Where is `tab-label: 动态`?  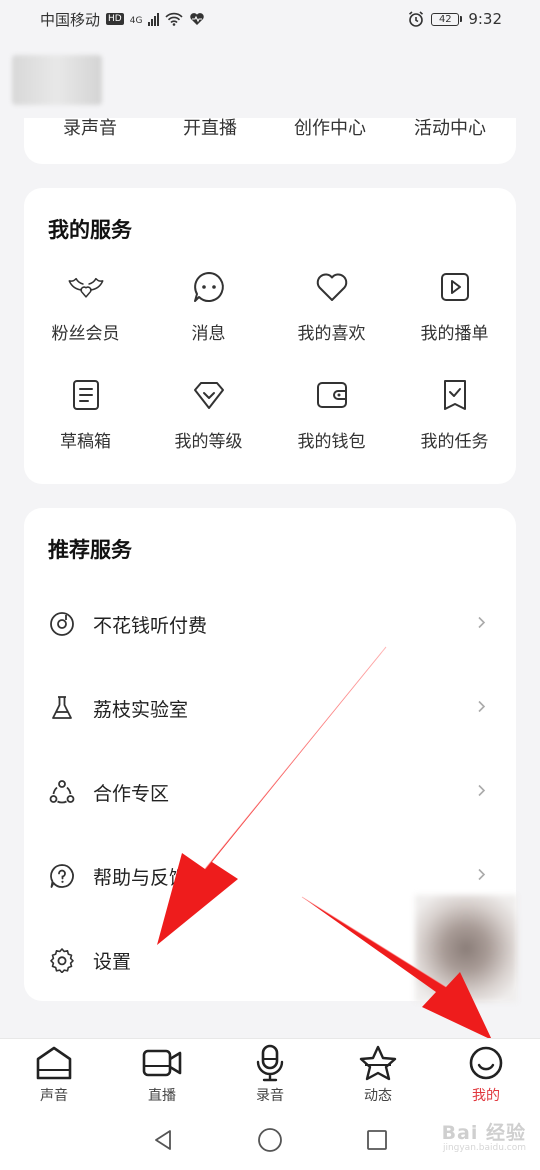
tab-label: 动态 is located at coordinates (378, 1096).